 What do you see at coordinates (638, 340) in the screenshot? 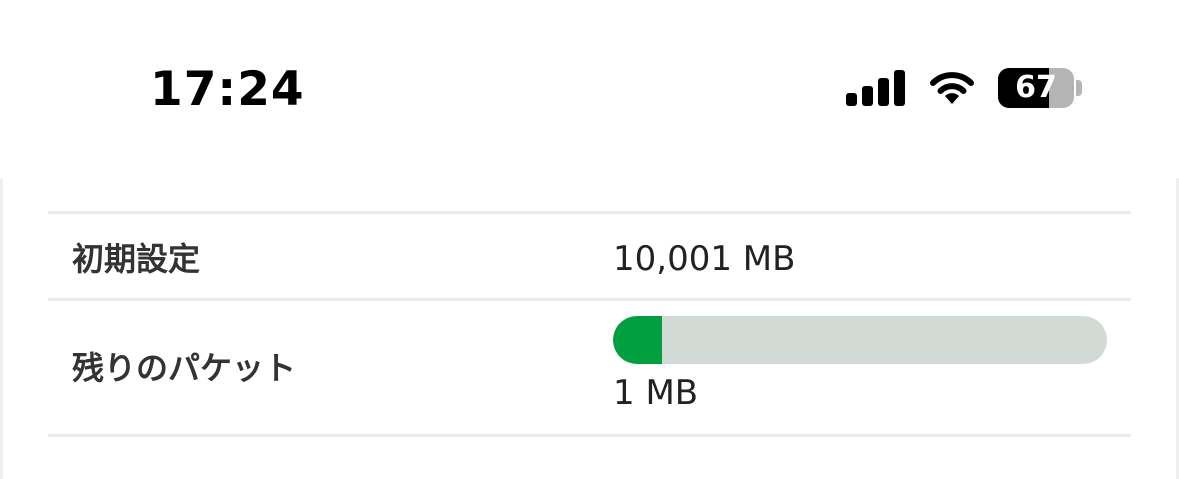
I see `remaining-packet-progress-fill` at bounding box center [638, 340].